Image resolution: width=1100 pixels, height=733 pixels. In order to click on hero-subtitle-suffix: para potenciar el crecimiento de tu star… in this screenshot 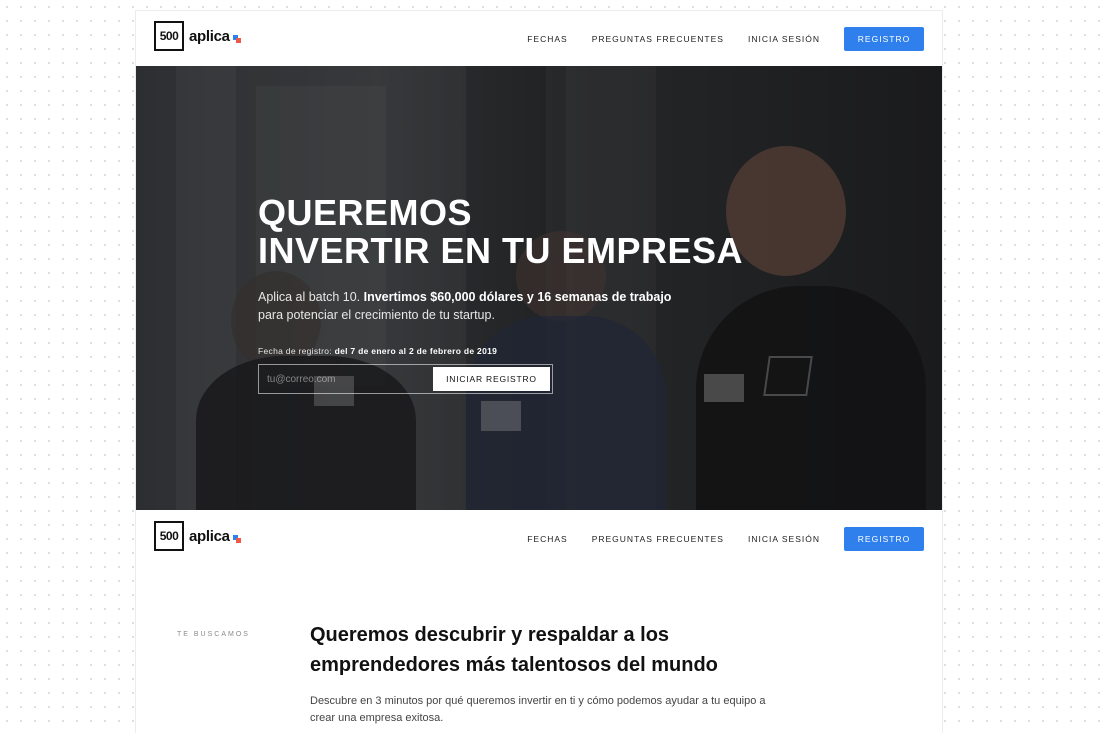, I will do `click(376, 315)`.